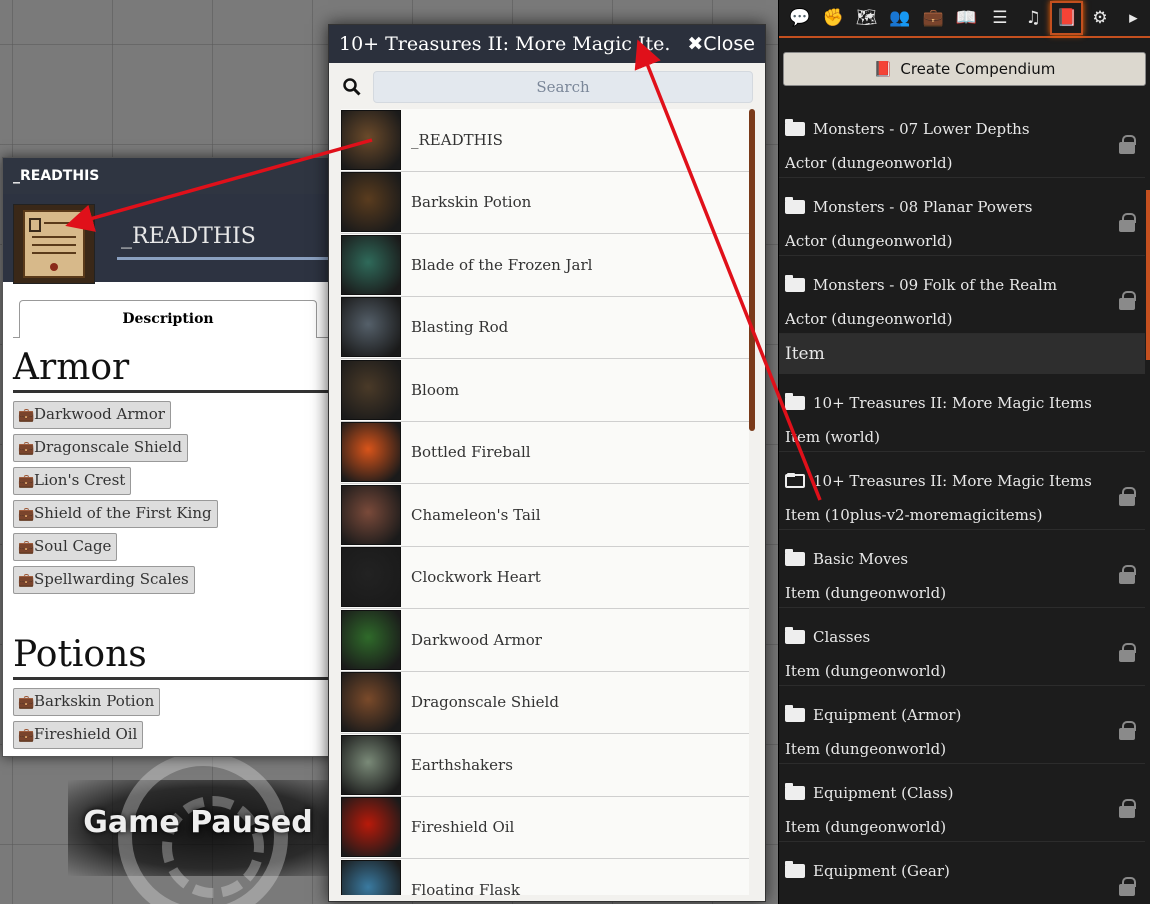 The image size is (1150, 904). I want to click on pack-title: 10+ Treasures II: More Magic Items, so click(938, 481).